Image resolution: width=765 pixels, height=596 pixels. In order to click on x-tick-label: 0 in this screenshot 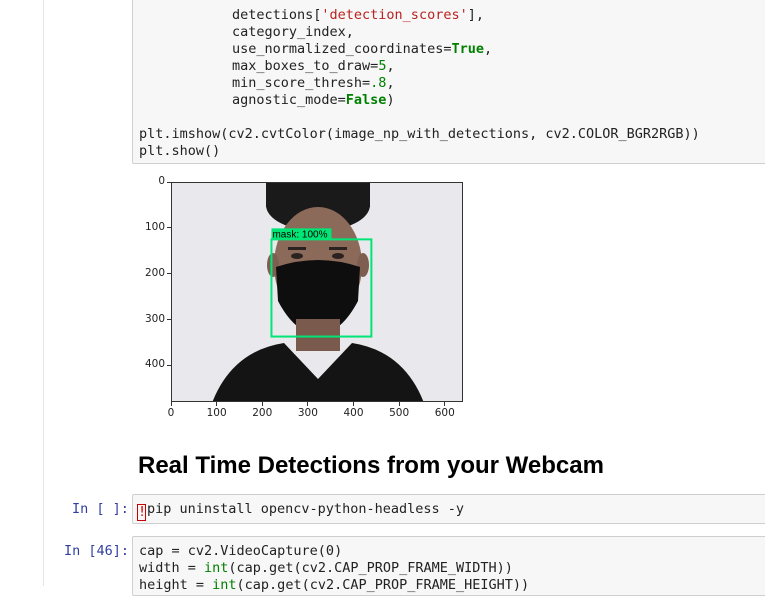, I will do `click(171, 413)`.